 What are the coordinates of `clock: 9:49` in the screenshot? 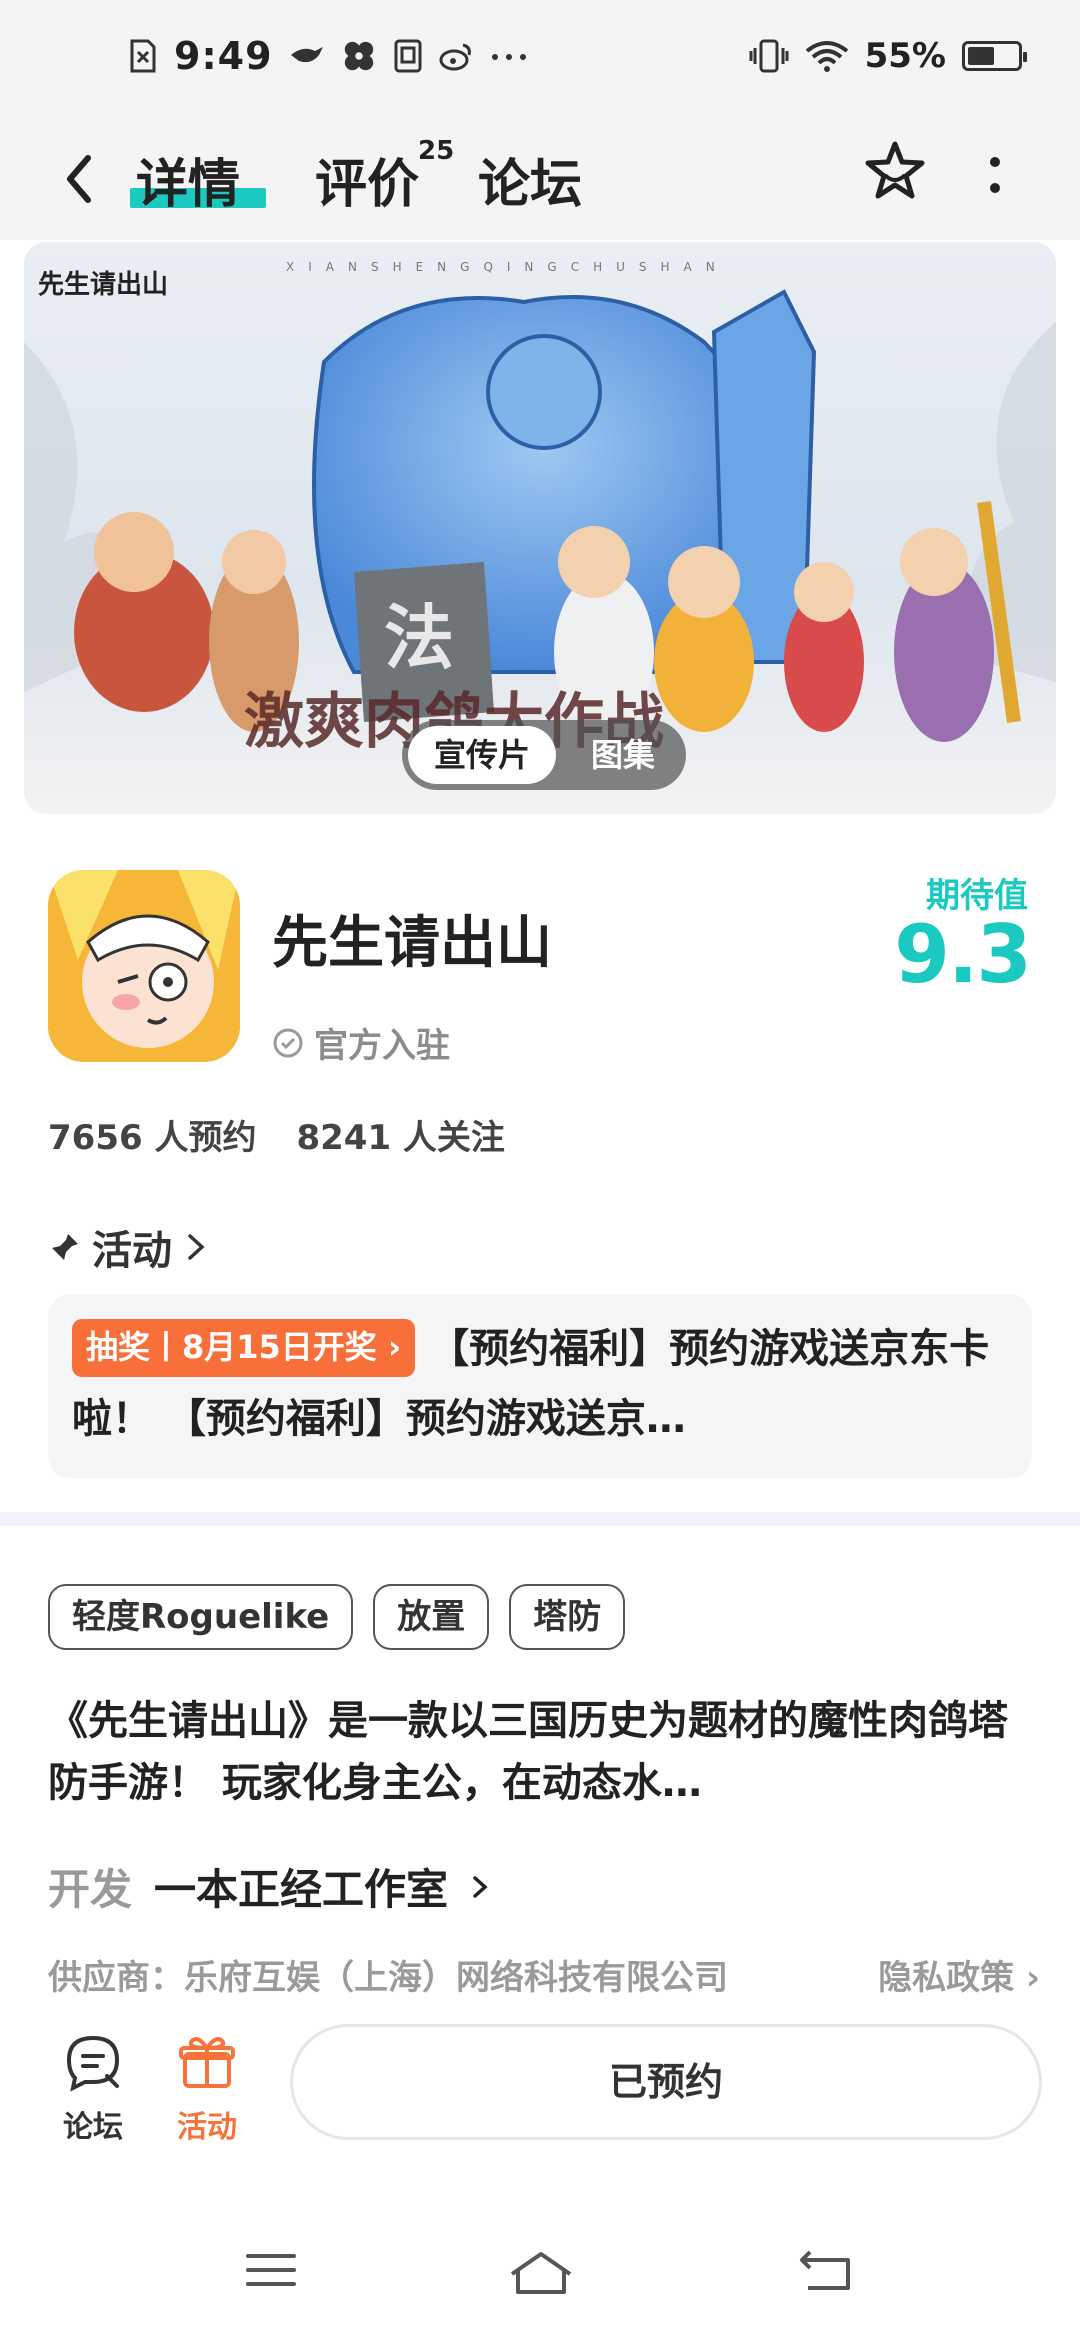 It's located at (223, 56).